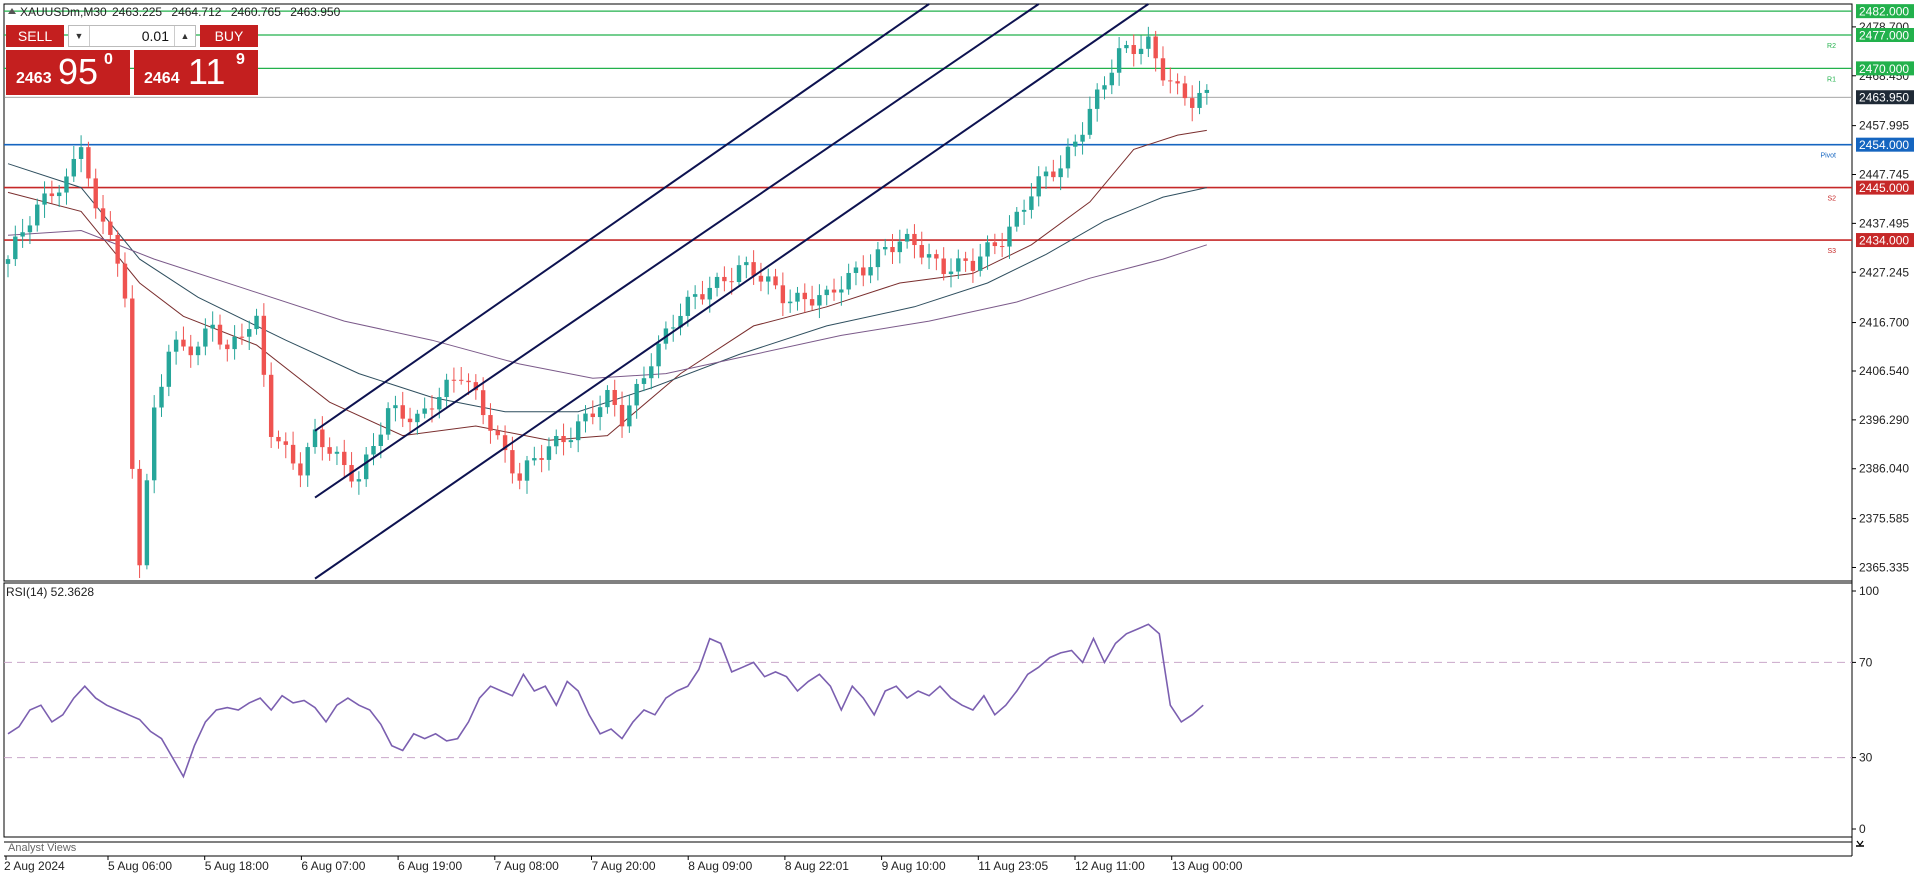 The width and height of the screenshot is (1916, 874). I want to click on sell-button: SELL, so click(35, 36).